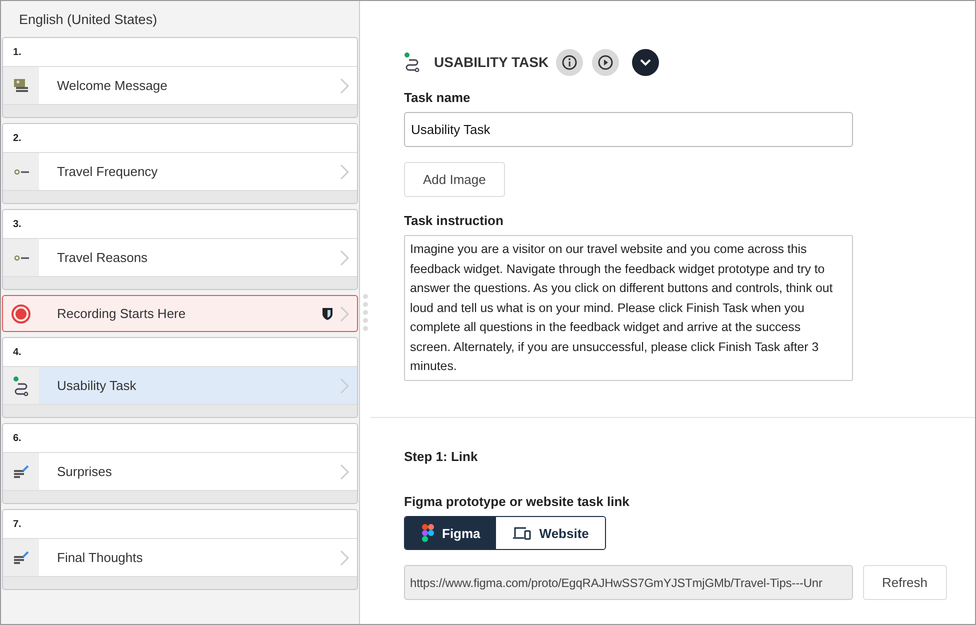  I want to click on sidebar-item: Final Thoughts, so click(180, 557).